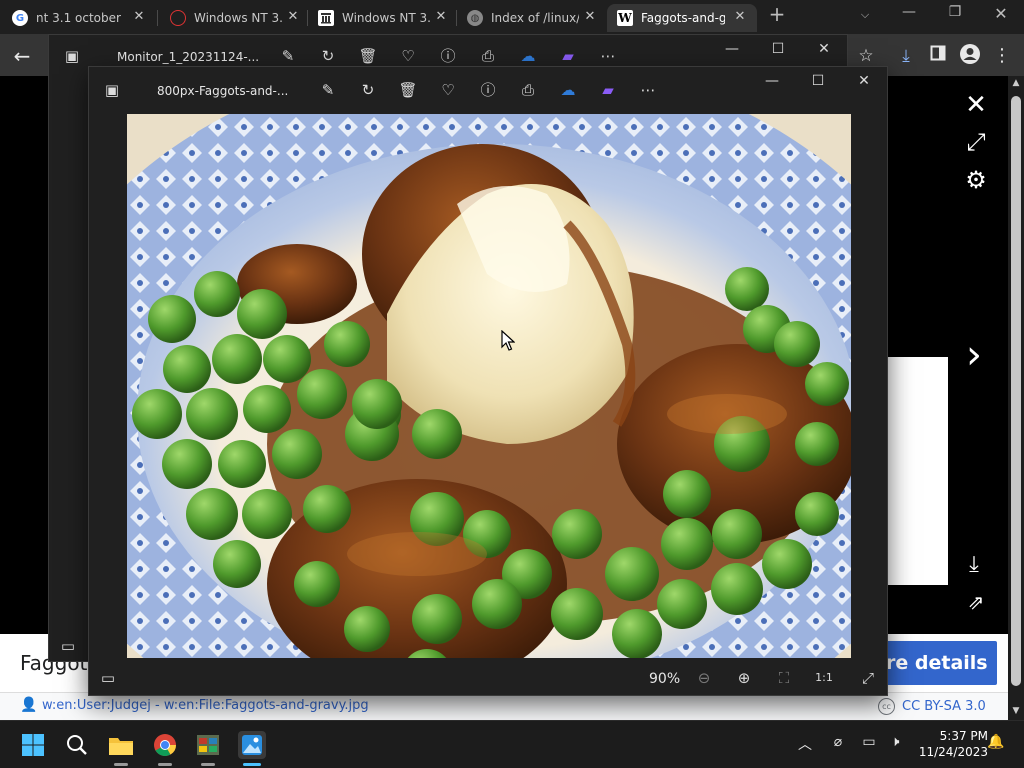 Image resolution: width=1024 pixels, height=768 pixels. What do you see at coordinates (475, 18) in the screenshot?
I see `globe-icon: ◍` at bounding box center [475, 18].